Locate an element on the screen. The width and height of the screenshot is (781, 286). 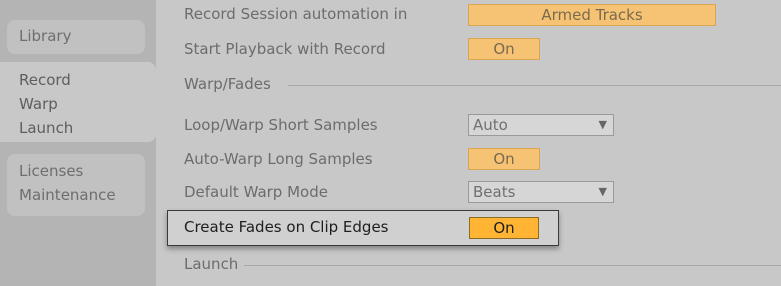
sidebar-item-record: Record is located at coordinates (45, 80).